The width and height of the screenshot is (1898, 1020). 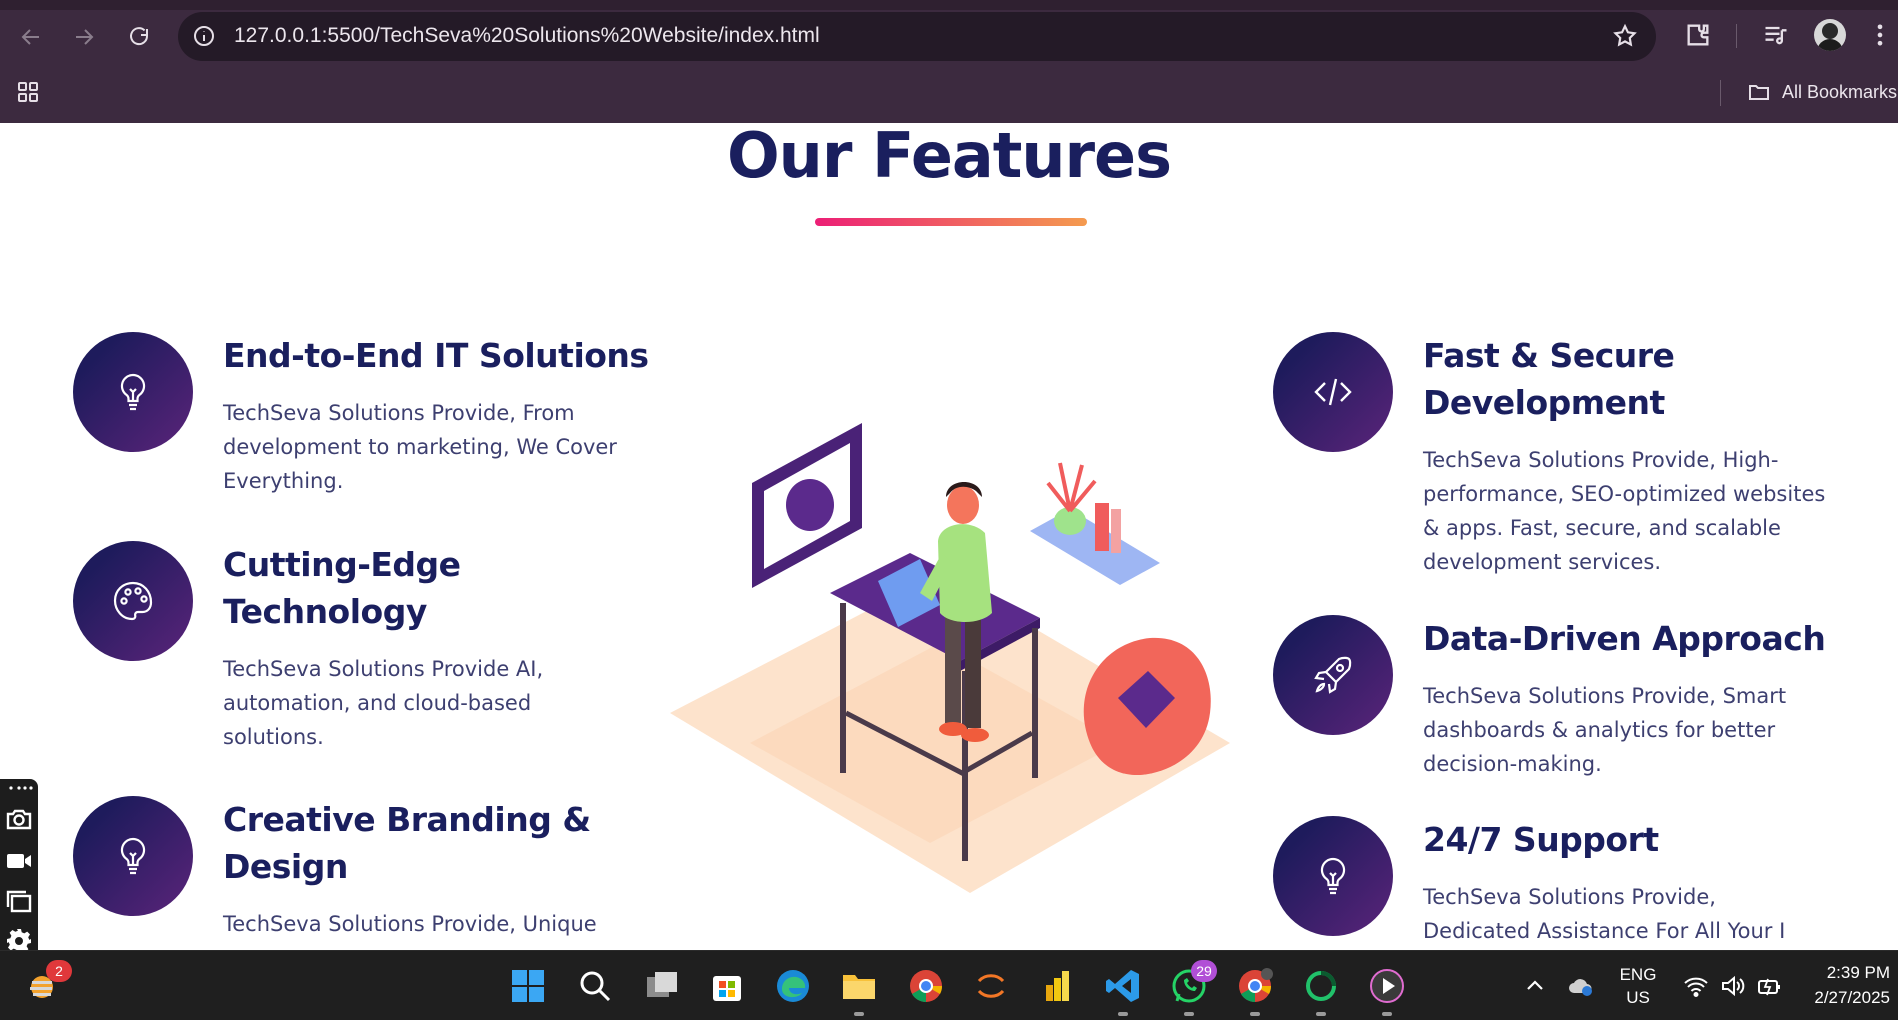 I want to click on power-bi-icon, so click(x=1057, y=986).